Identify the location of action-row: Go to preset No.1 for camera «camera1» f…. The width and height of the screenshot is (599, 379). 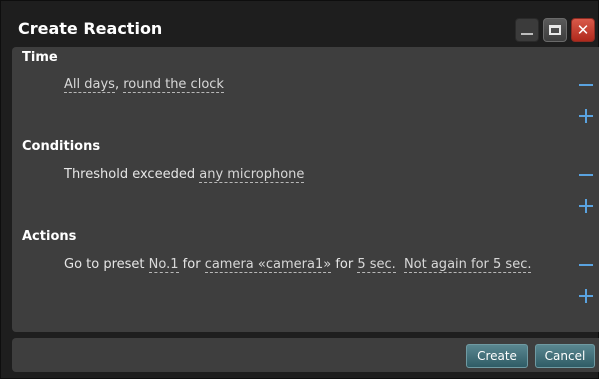
(298, 265).